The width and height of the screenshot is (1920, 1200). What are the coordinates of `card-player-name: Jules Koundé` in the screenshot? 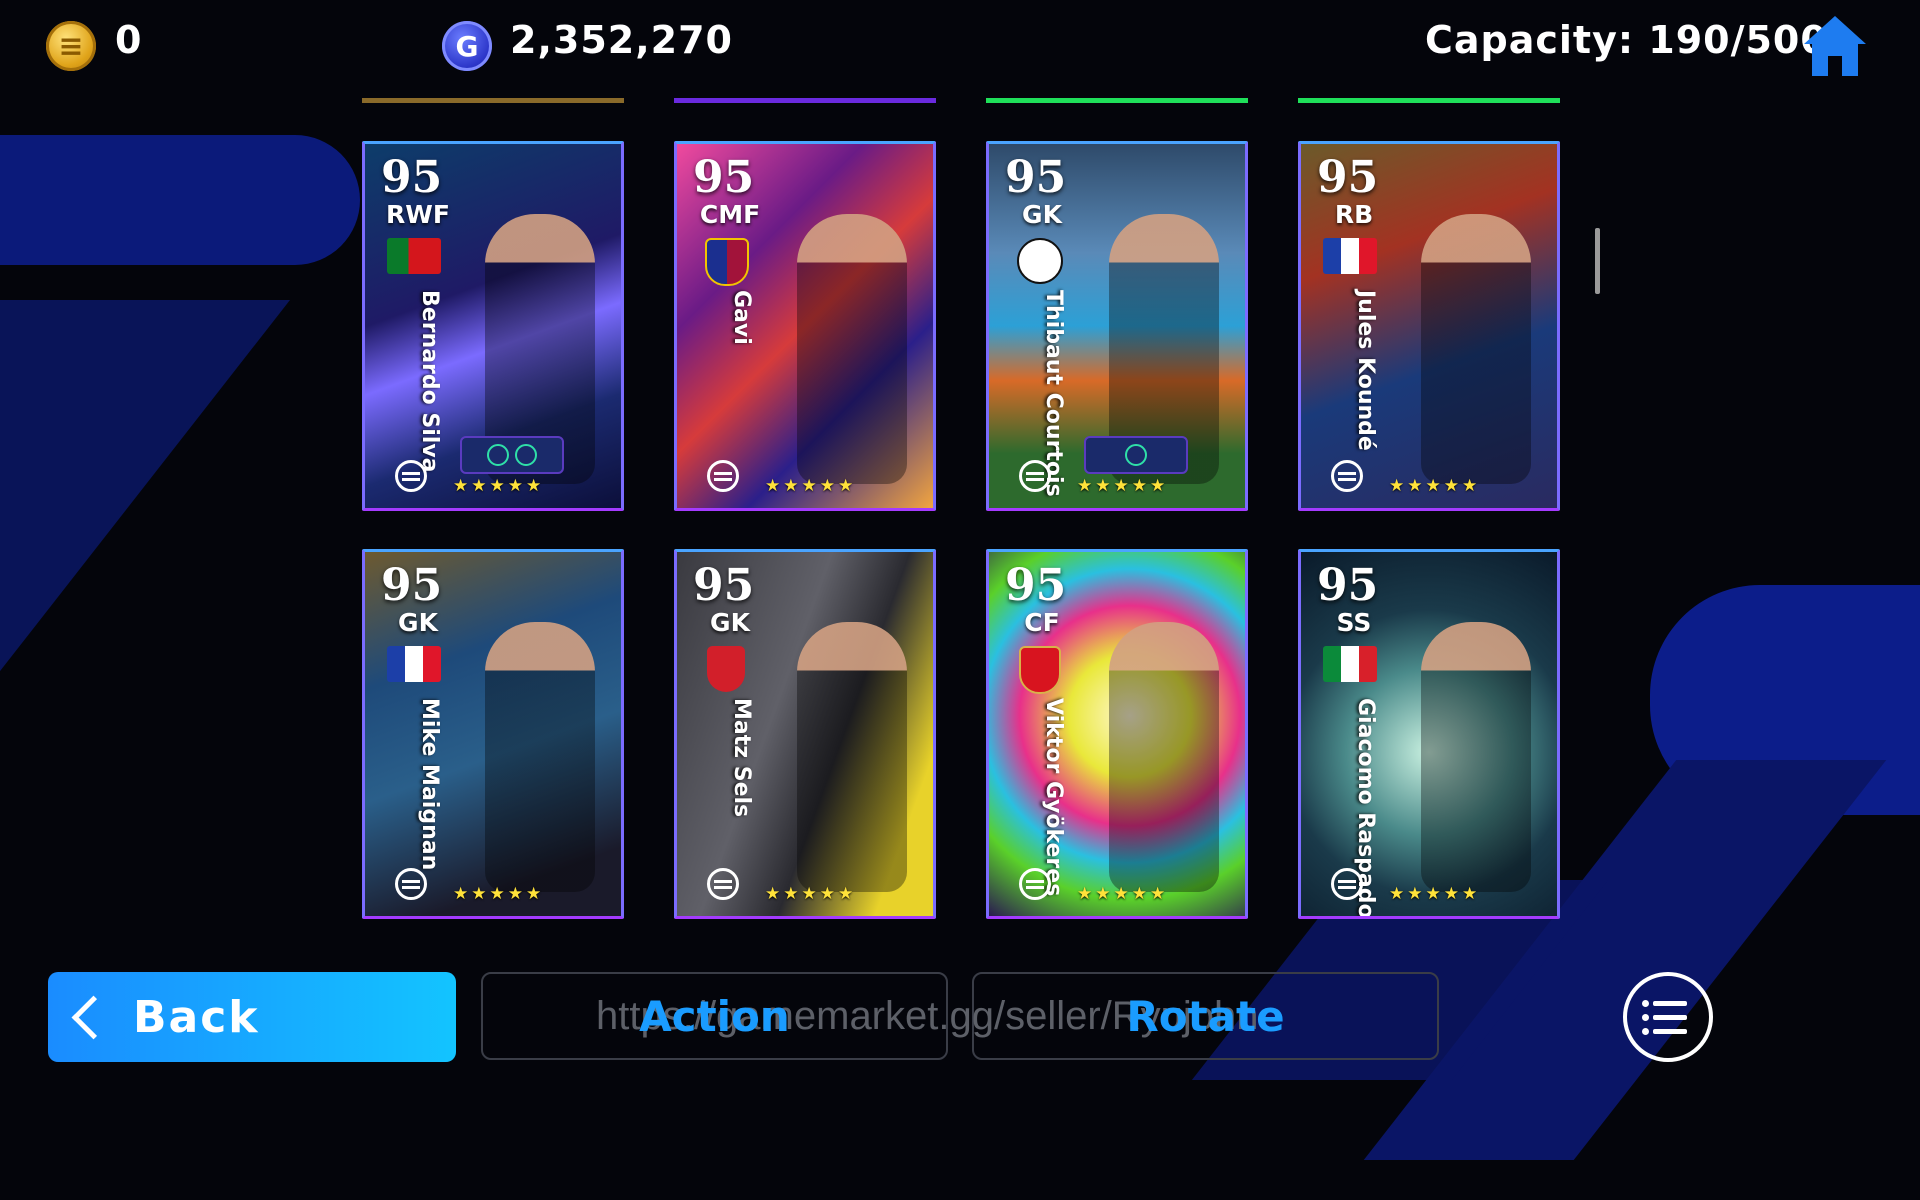 It's located at (1365, 370).